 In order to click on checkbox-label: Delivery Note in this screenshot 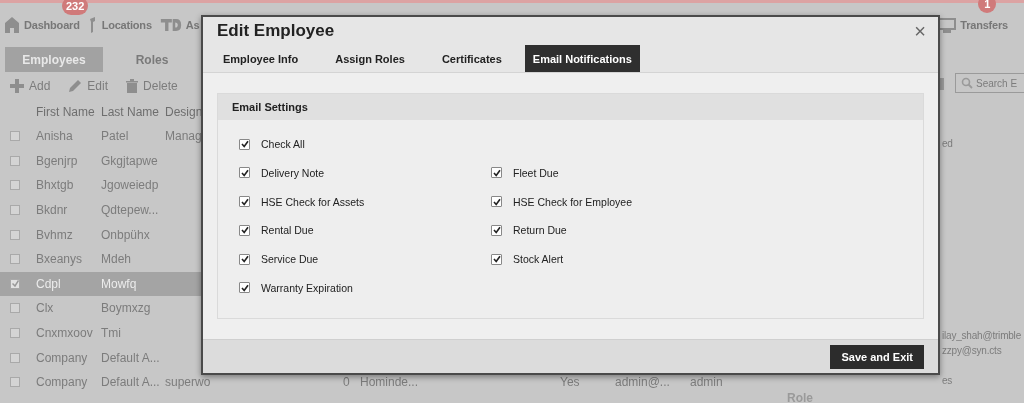, I will do `click(293, 172)`.